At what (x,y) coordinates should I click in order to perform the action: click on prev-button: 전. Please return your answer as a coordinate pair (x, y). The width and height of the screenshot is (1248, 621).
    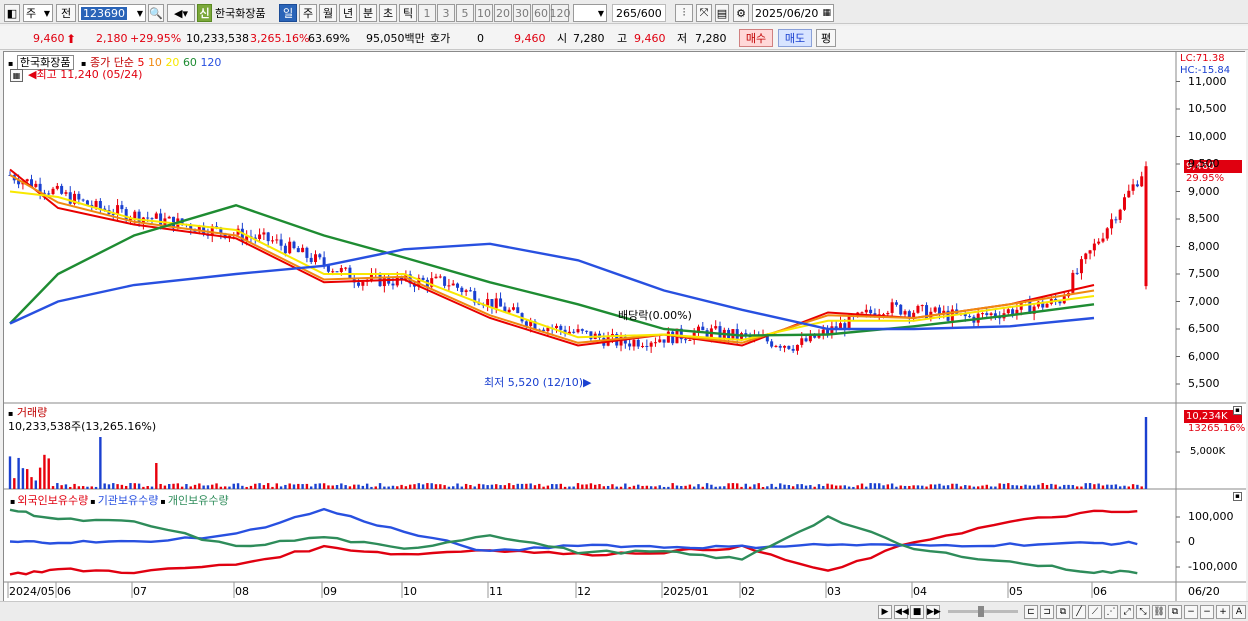
    Looking at the image, I should click on (66, 13).